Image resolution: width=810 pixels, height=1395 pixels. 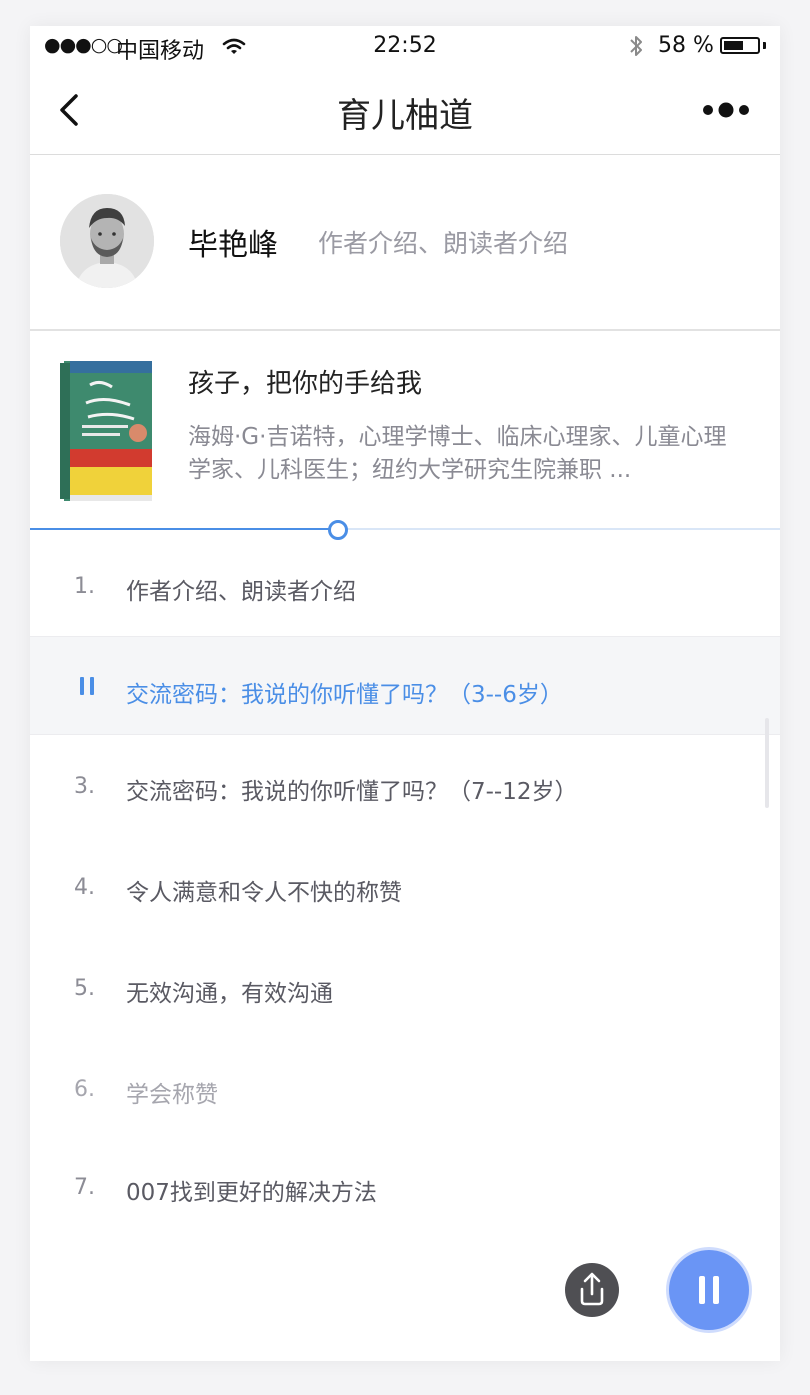 I want to click on chapter-number: 4., so click(x=84, y=887).